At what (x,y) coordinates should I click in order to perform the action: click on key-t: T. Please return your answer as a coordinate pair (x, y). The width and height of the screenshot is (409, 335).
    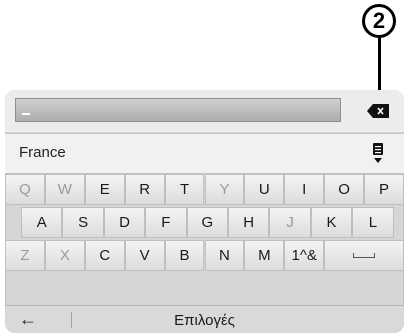
    Looking at the image, I should click on (184, 189).